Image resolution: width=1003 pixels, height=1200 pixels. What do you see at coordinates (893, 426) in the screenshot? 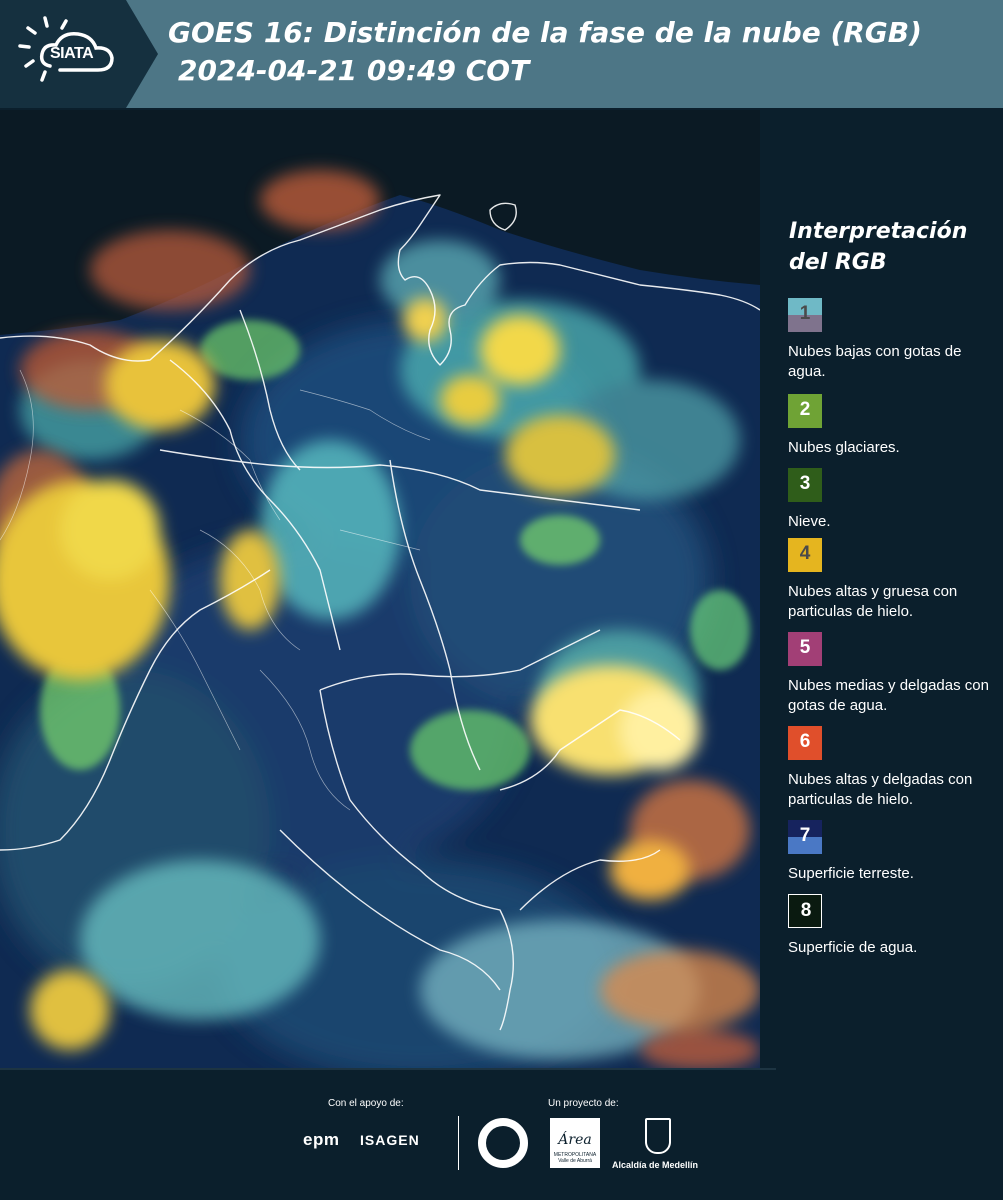
I see `legend-item-2: 2 Nubes glaciares.` at bounding box center [893, 426].